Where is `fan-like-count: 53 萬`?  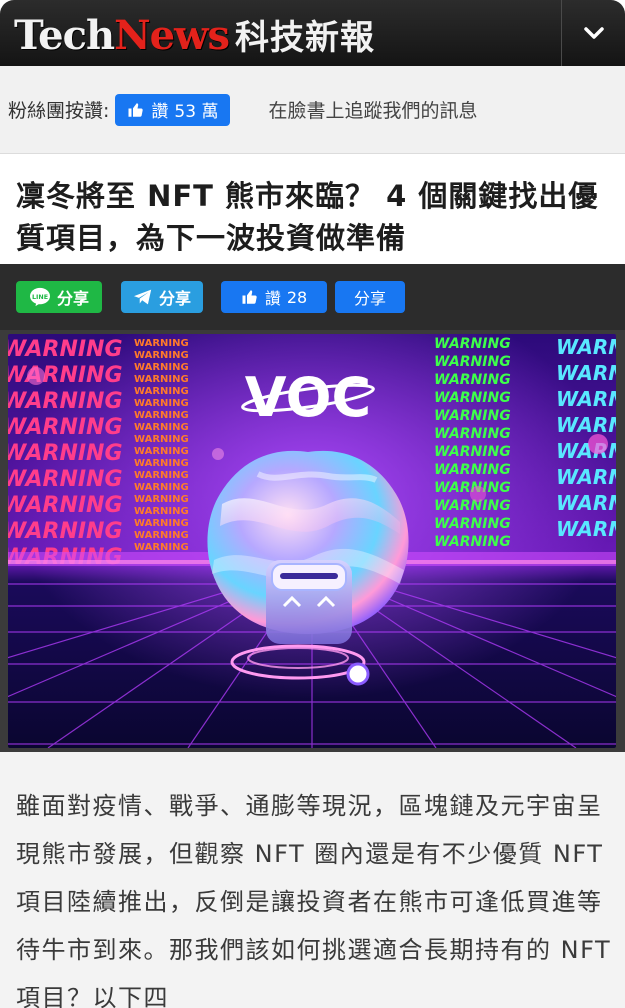
fan-like-count: 53 萬 is located at coordinates (196, 112).